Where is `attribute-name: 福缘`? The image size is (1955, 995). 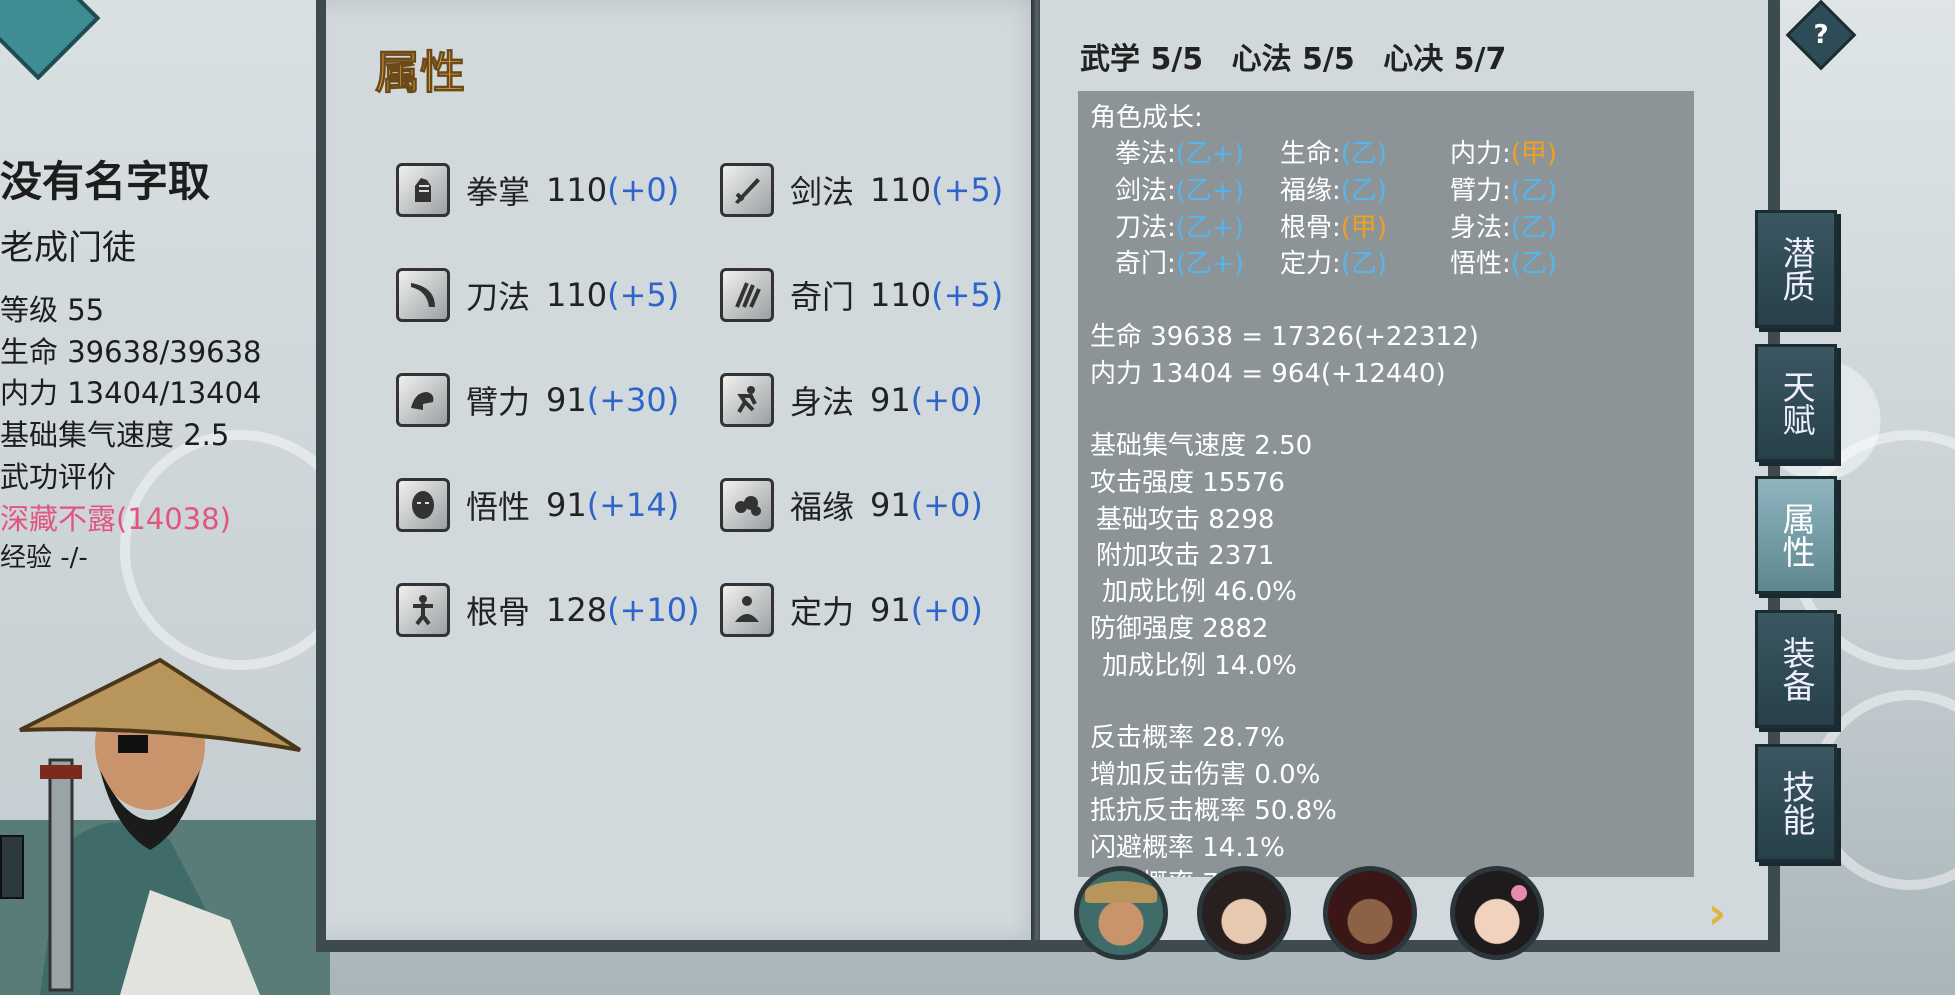
attribute-name: 福缘 is located at coordinates (822, 507).